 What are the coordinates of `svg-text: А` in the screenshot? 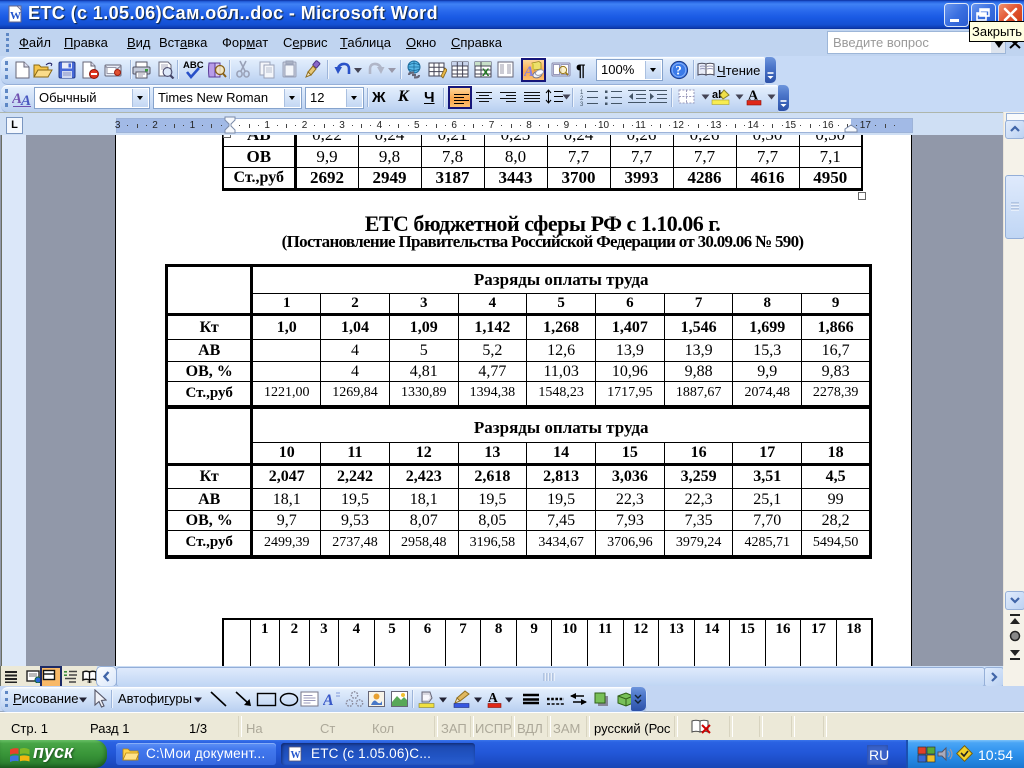 It's located at (493, 697).